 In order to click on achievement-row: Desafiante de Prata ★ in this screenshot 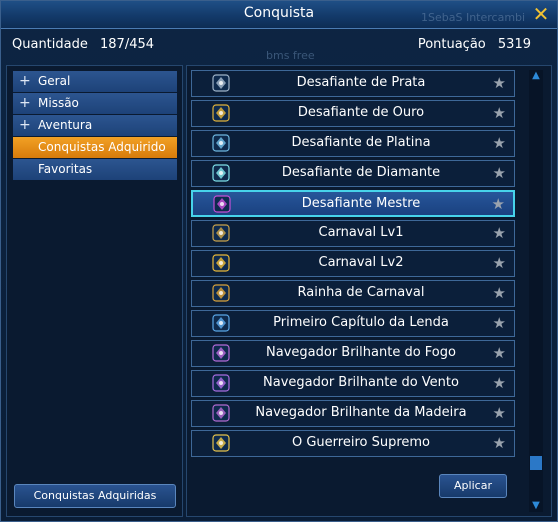, I will do `click(353, 83)`.